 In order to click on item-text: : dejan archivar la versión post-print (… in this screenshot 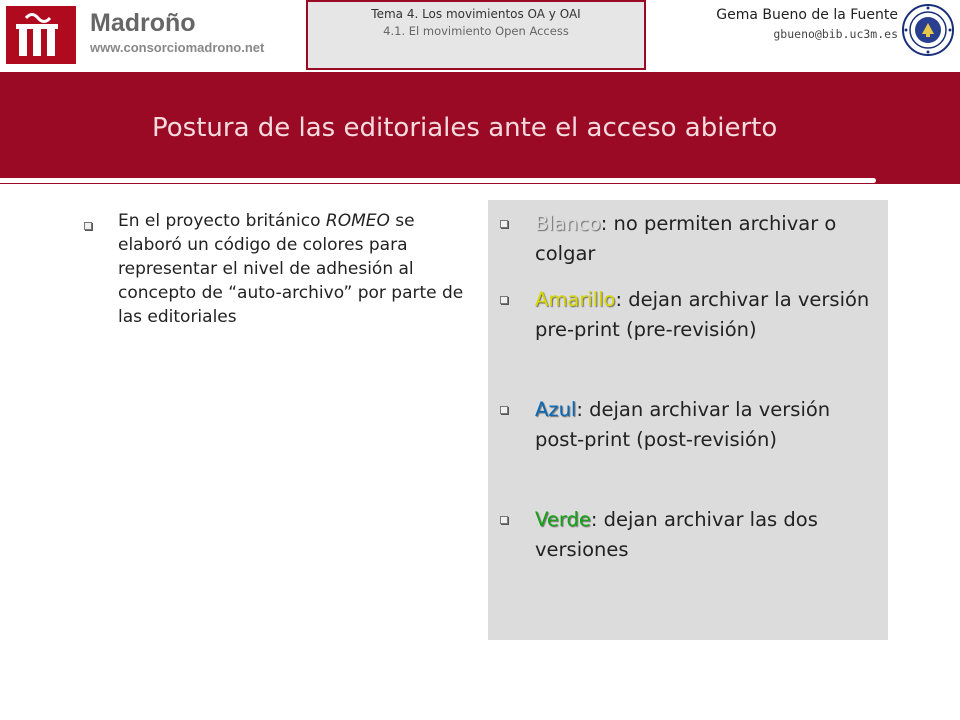, I will do `click(683, 424)`.